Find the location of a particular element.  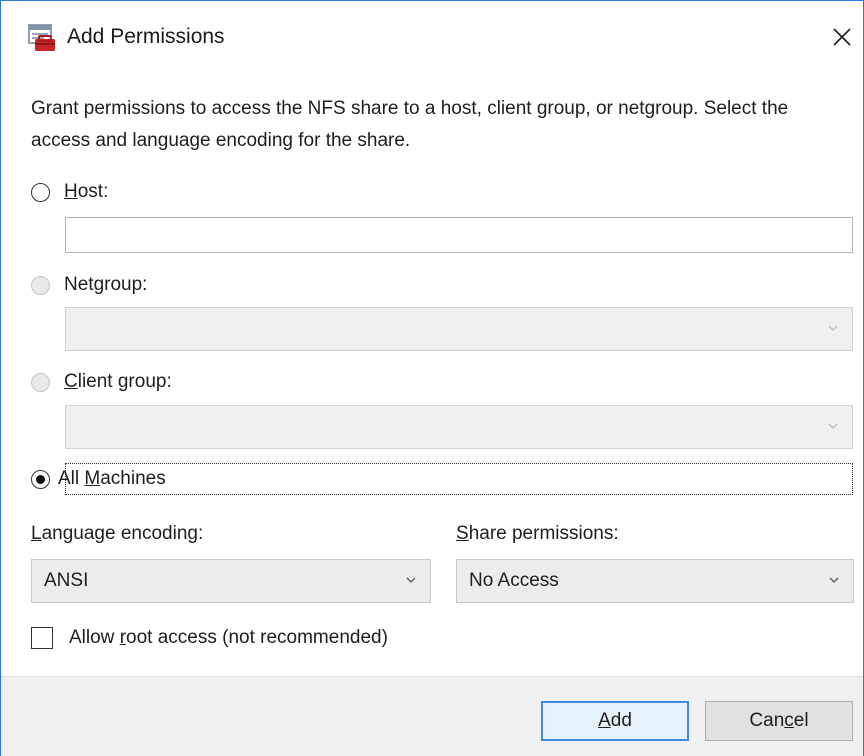

all-machines-option: All Machines is located at coordinates (98, 479).